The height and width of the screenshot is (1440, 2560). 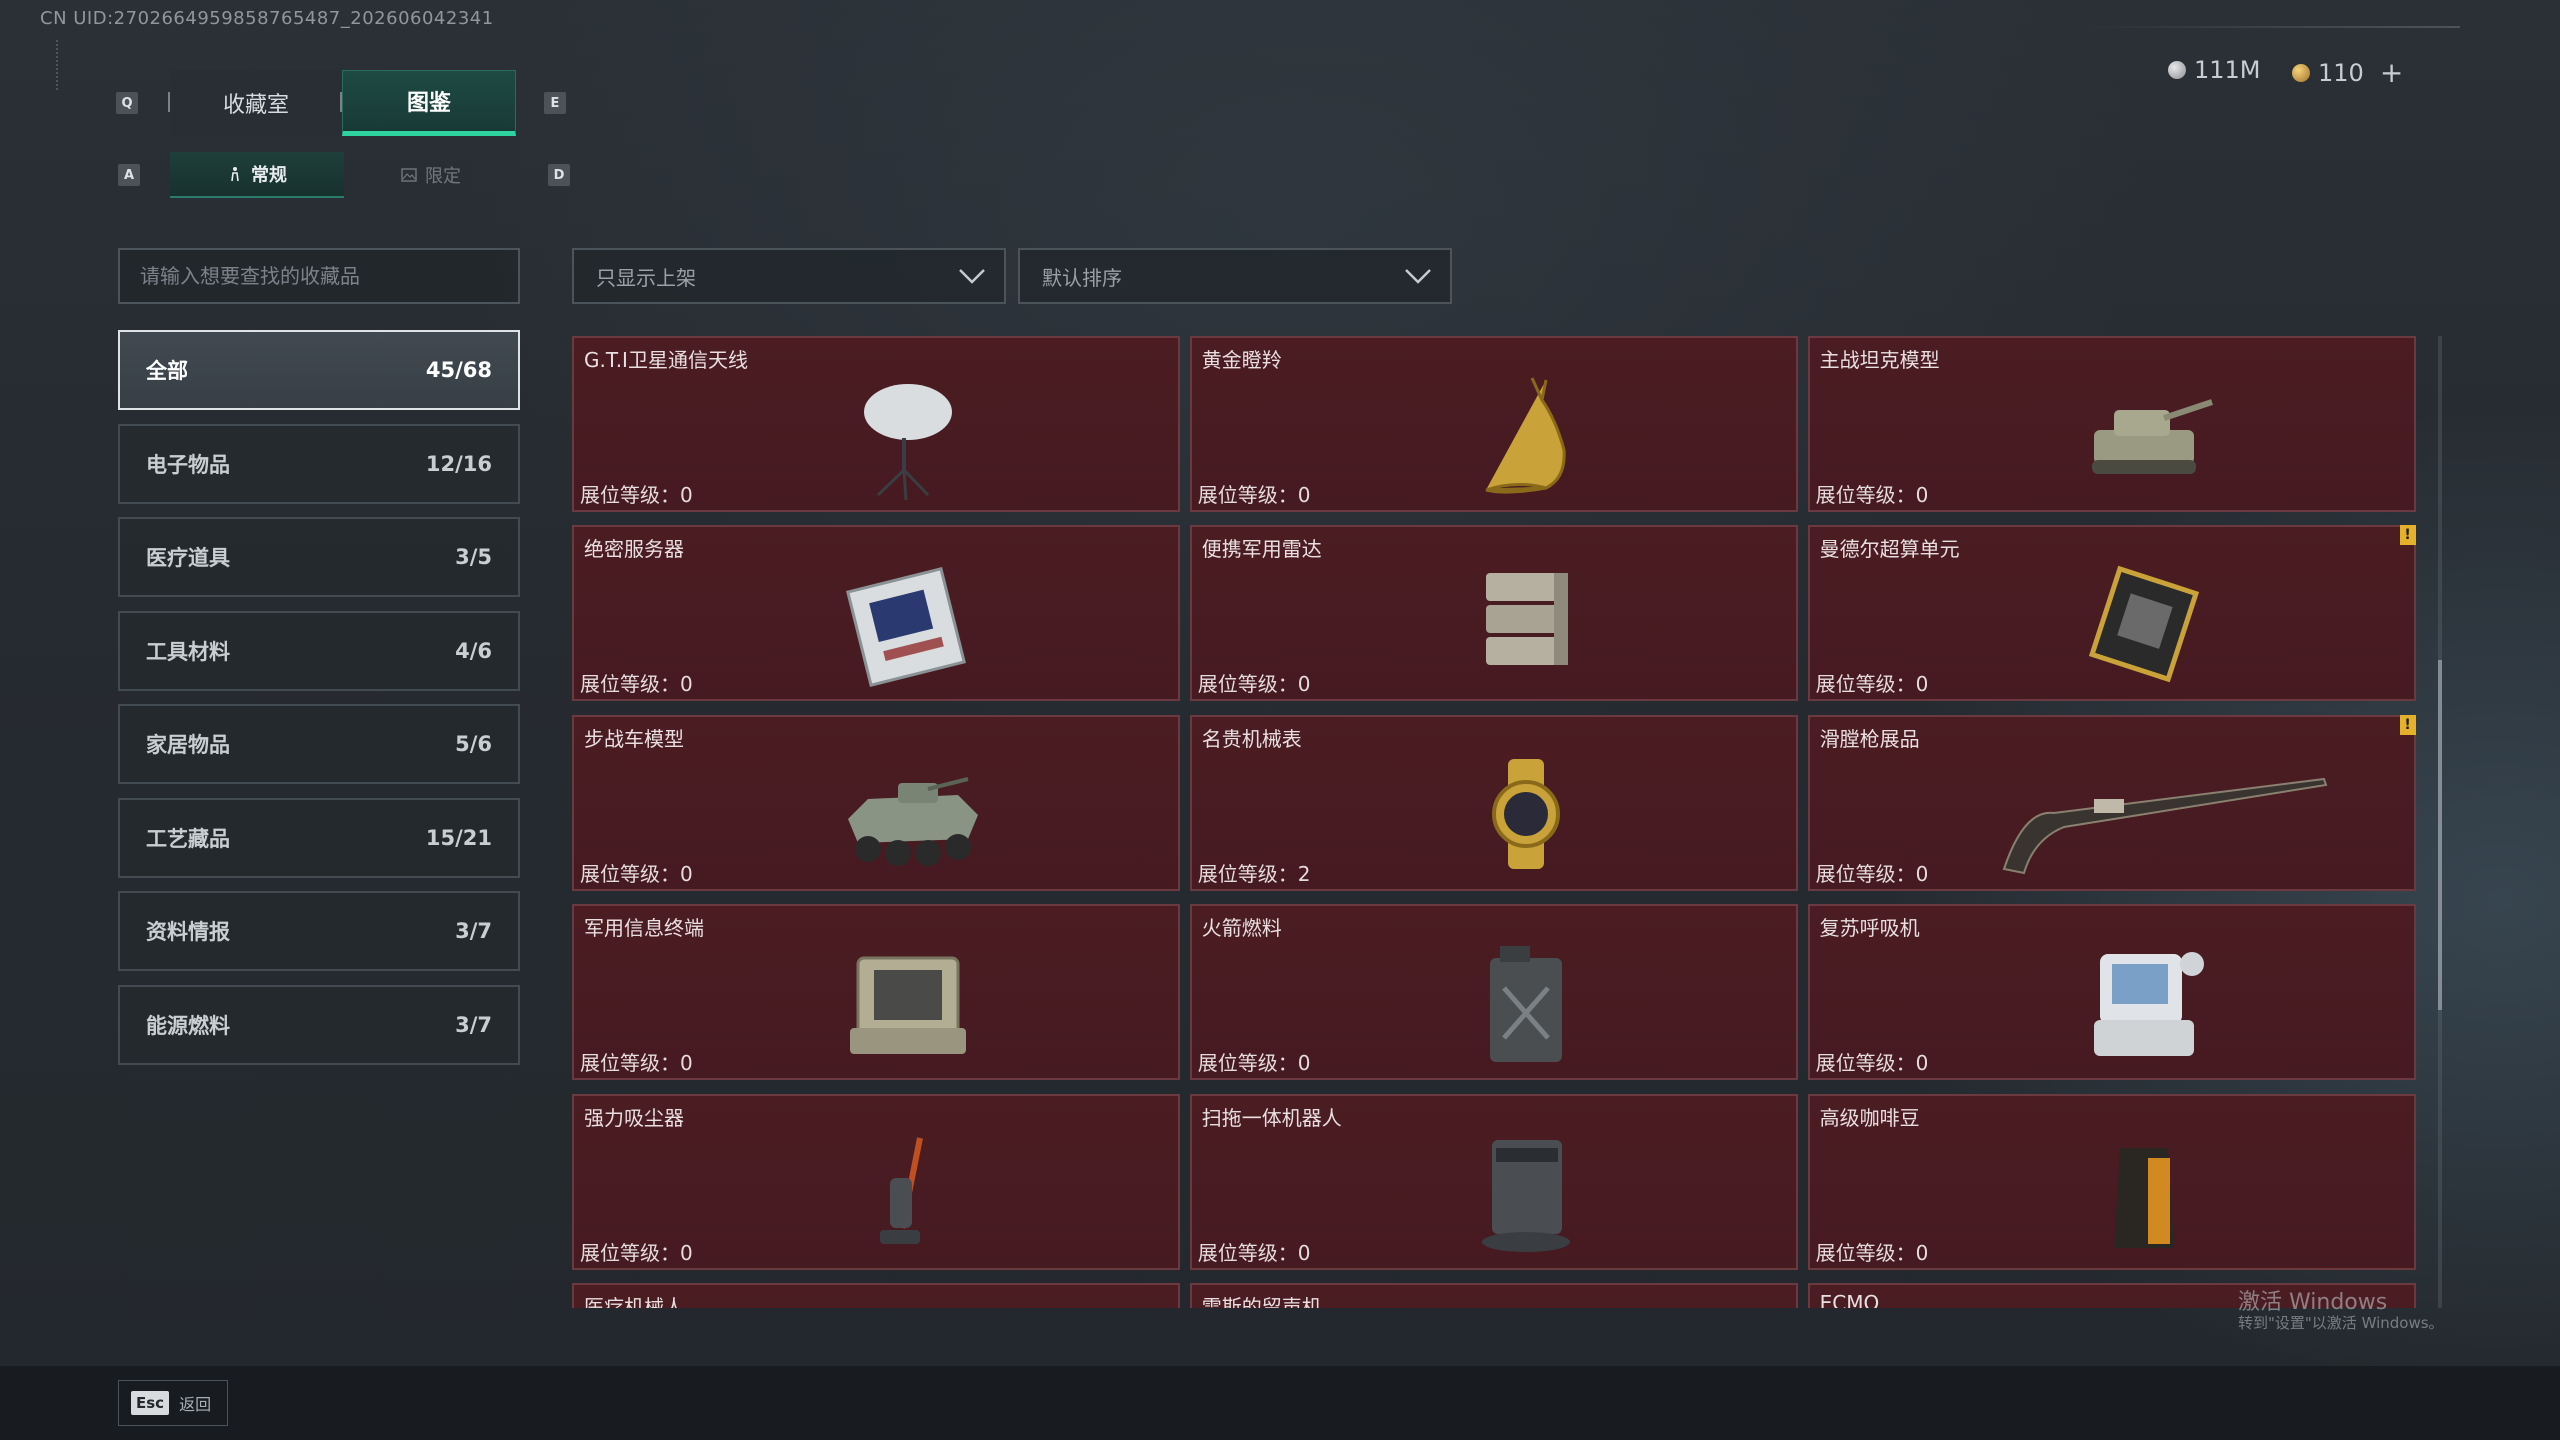 I want to click on category-label: 工艺藏品, so click(x=188, y=838).